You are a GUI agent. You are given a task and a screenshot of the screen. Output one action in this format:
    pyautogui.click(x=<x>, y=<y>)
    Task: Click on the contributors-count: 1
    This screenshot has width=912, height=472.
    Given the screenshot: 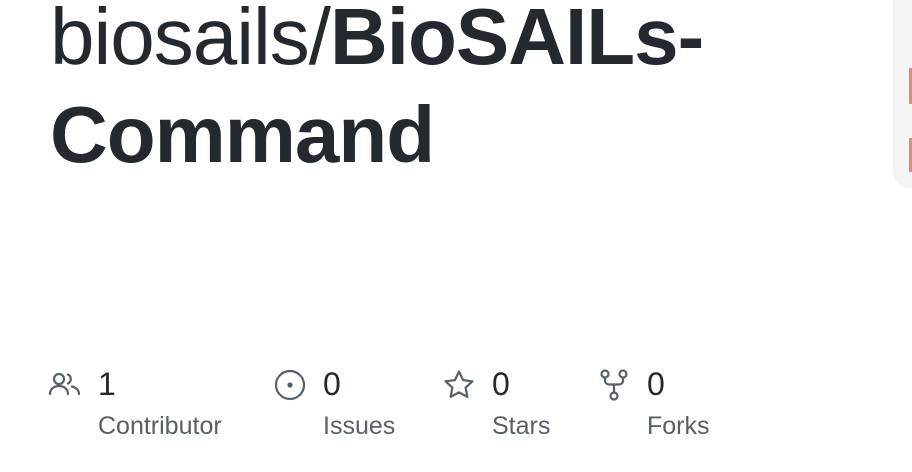 What is the action you would take?
    pyautogui.click(x=107, y=384)
    